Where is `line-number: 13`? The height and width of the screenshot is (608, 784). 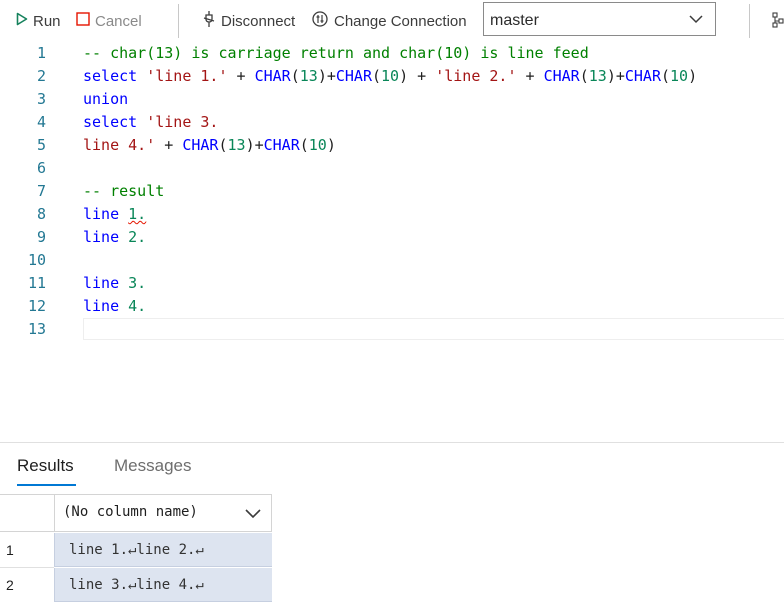
line-number: 13 is located at coordinates (36, 329).